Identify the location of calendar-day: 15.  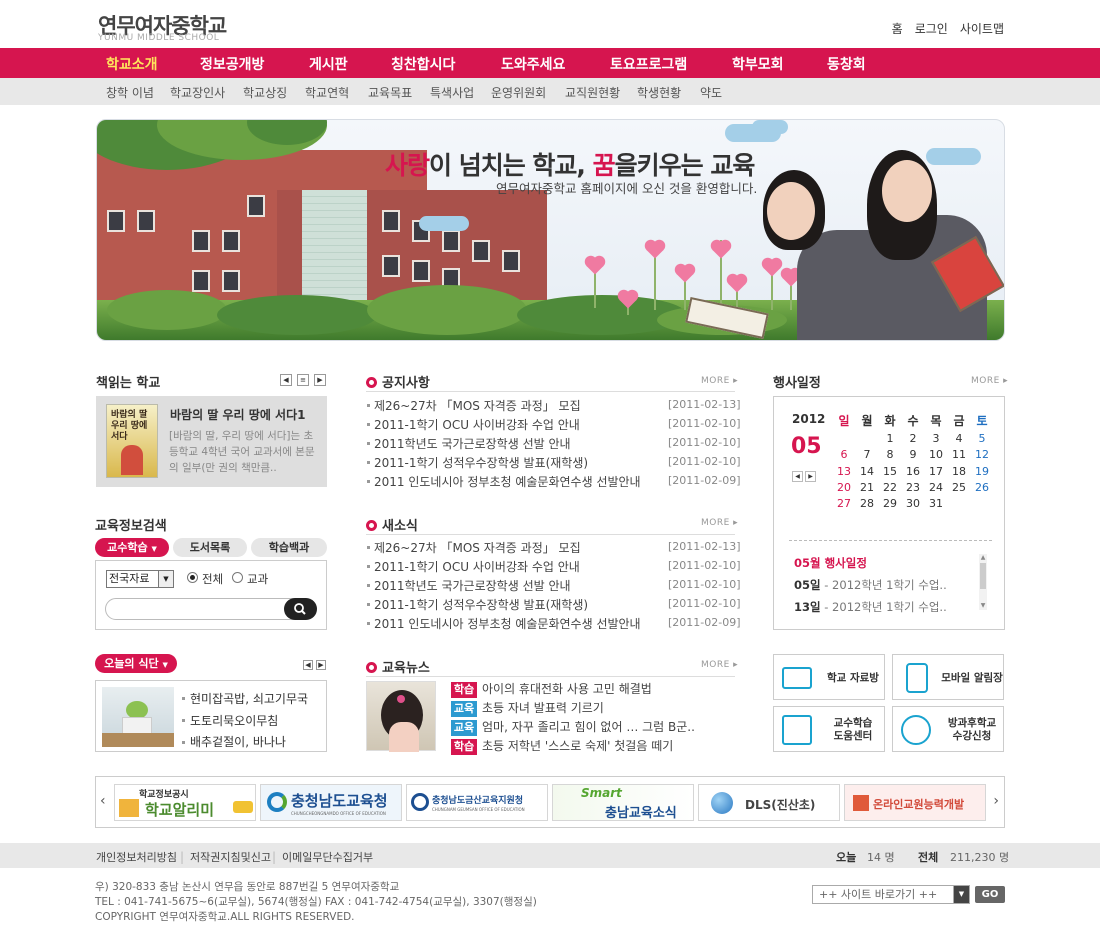
(890, 471).